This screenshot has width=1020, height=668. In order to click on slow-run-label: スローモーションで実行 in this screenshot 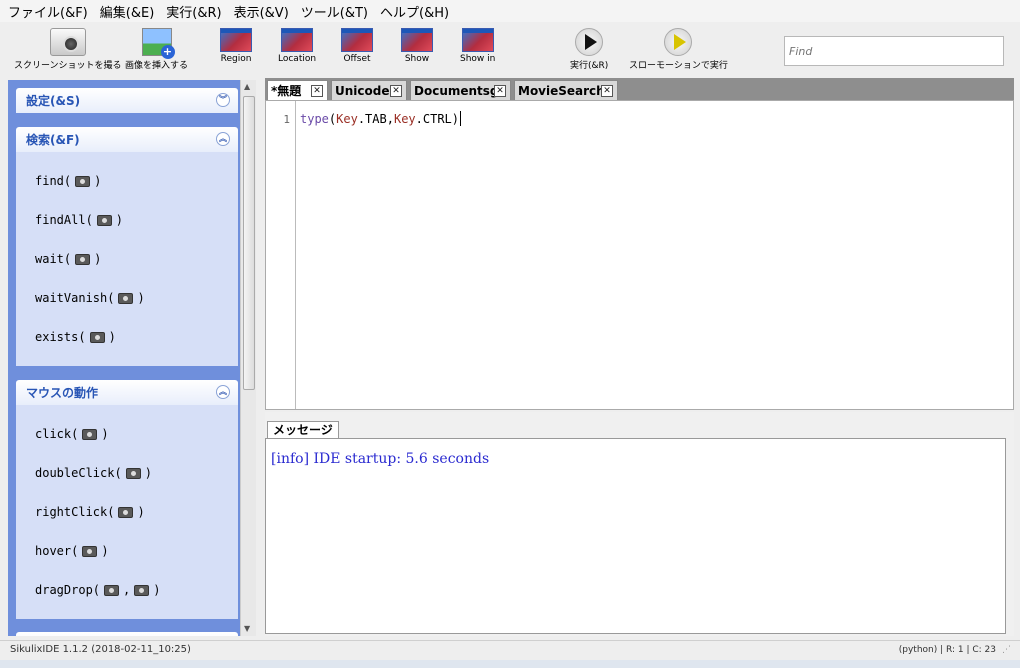, I will do `click(678, 66)`.